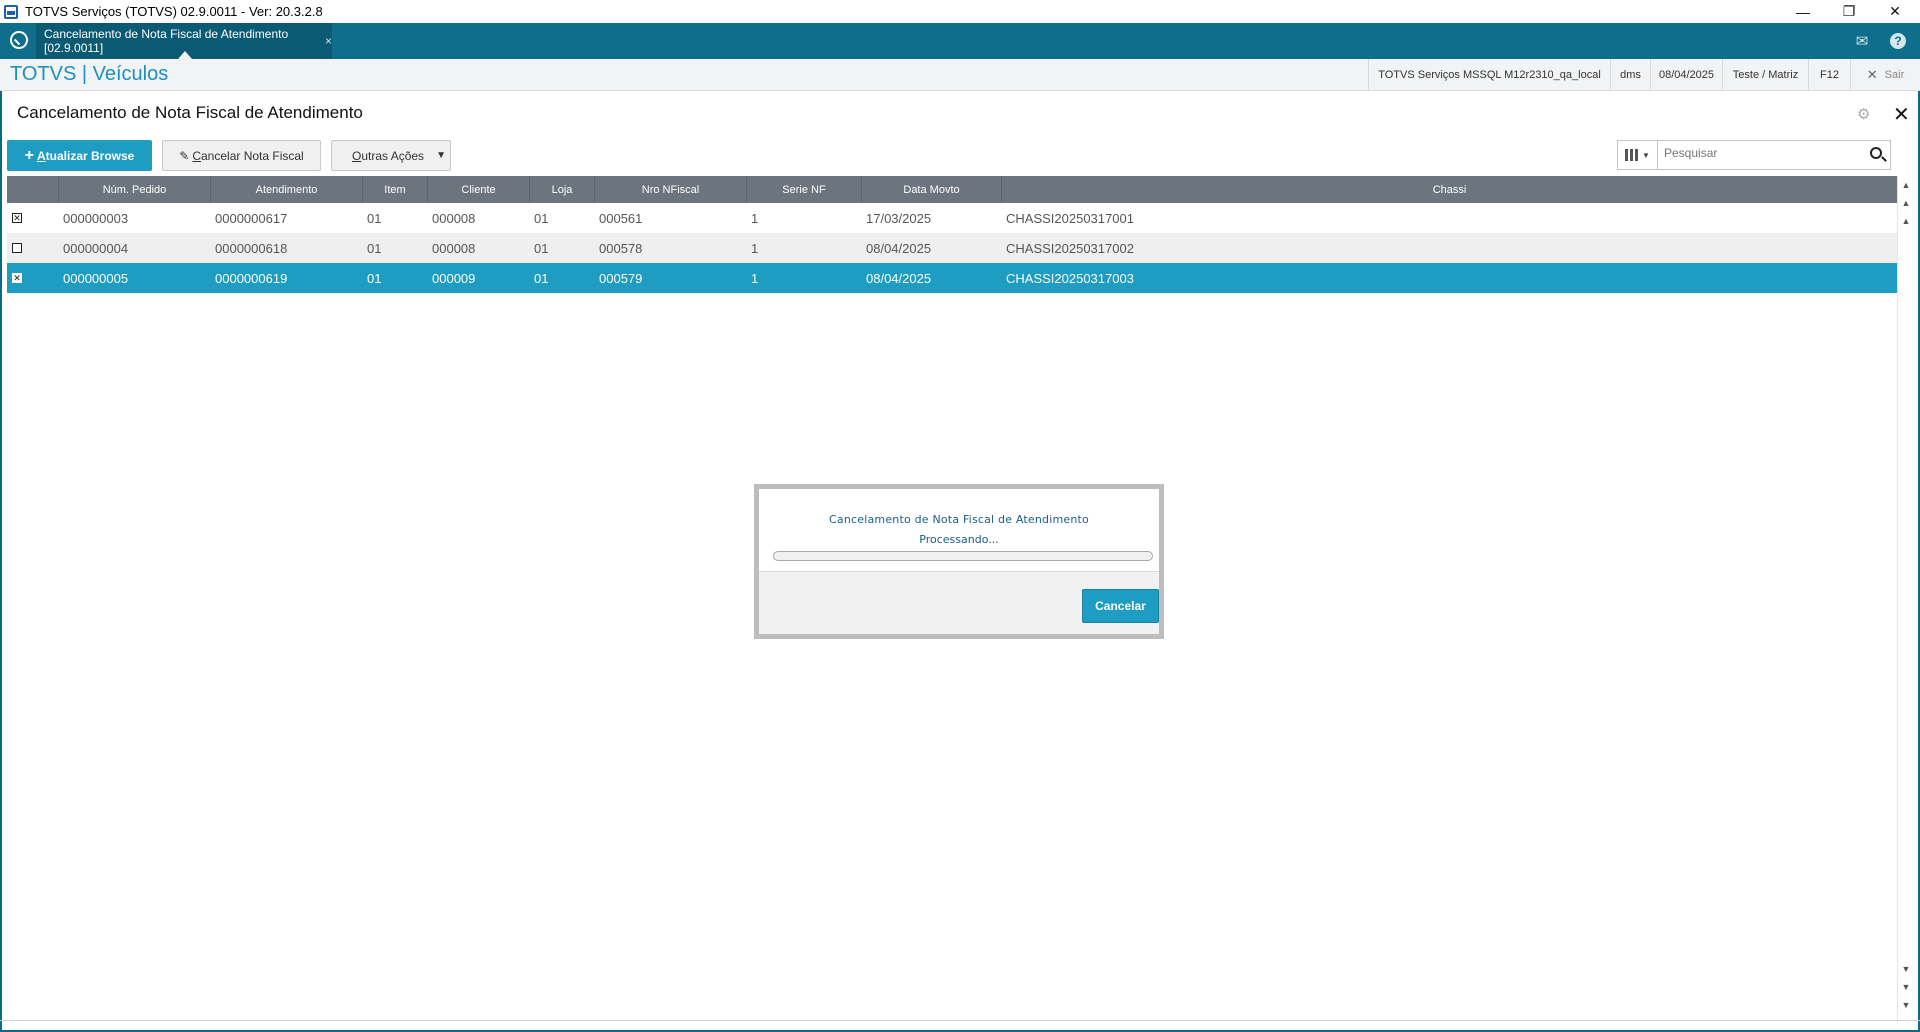  What do you see at coordinates (899, 218) in the screenshot?
I see `table-cell: 17/03/2025` at bounding box center [899, 218].